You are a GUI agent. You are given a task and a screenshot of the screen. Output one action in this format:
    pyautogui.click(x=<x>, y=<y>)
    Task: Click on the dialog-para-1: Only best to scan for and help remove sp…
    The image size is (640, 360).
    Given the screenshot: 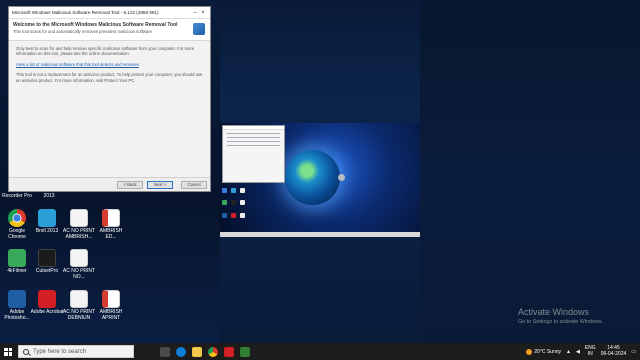 What is the action you would take?
    pyautogui.click(x=105, y=51)
    